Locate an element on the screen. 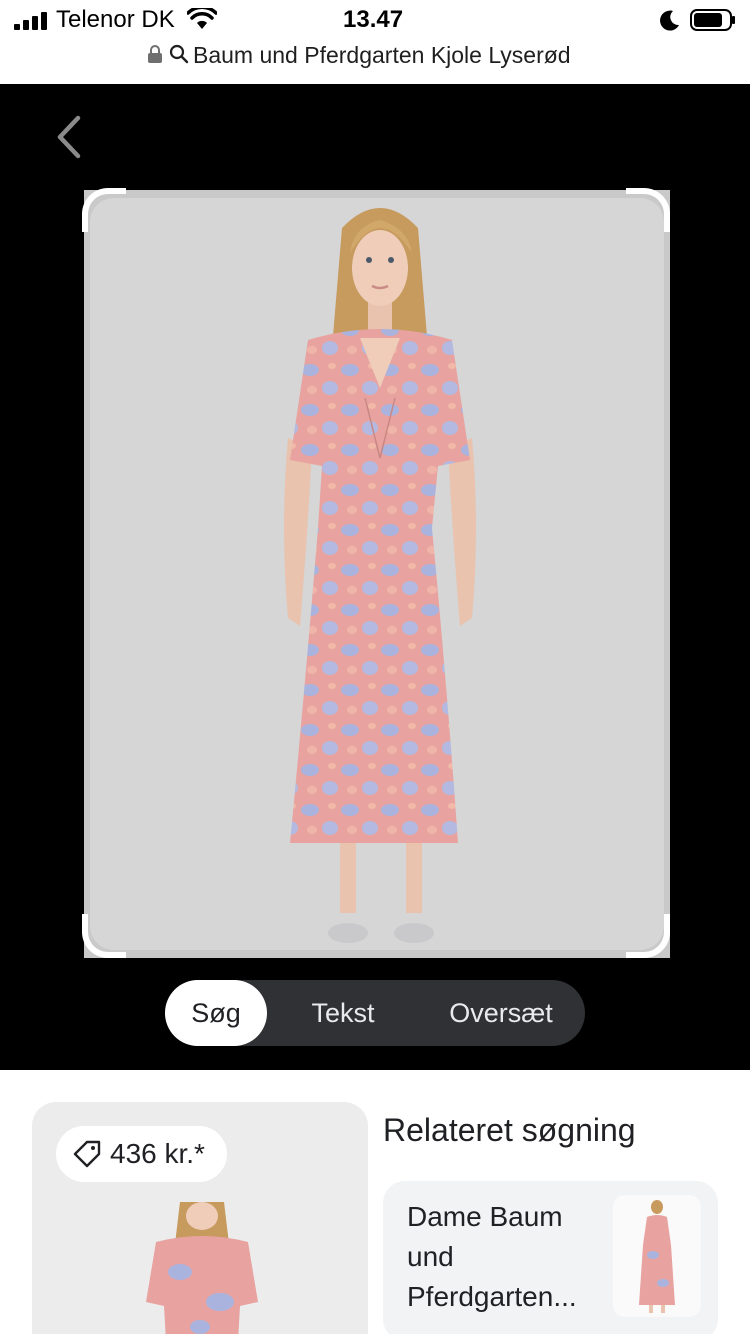 This screenshot has width=750, height=1334. search-icon is located at coordinates (179, 54).